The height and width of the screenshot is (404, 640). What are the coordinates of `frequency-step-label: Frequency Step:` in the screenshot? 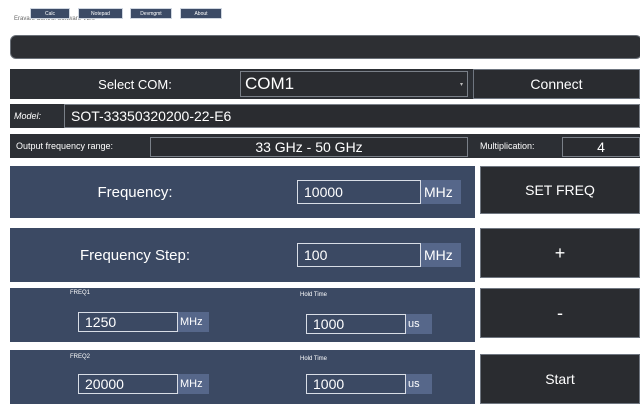 It's located at (135, 255).